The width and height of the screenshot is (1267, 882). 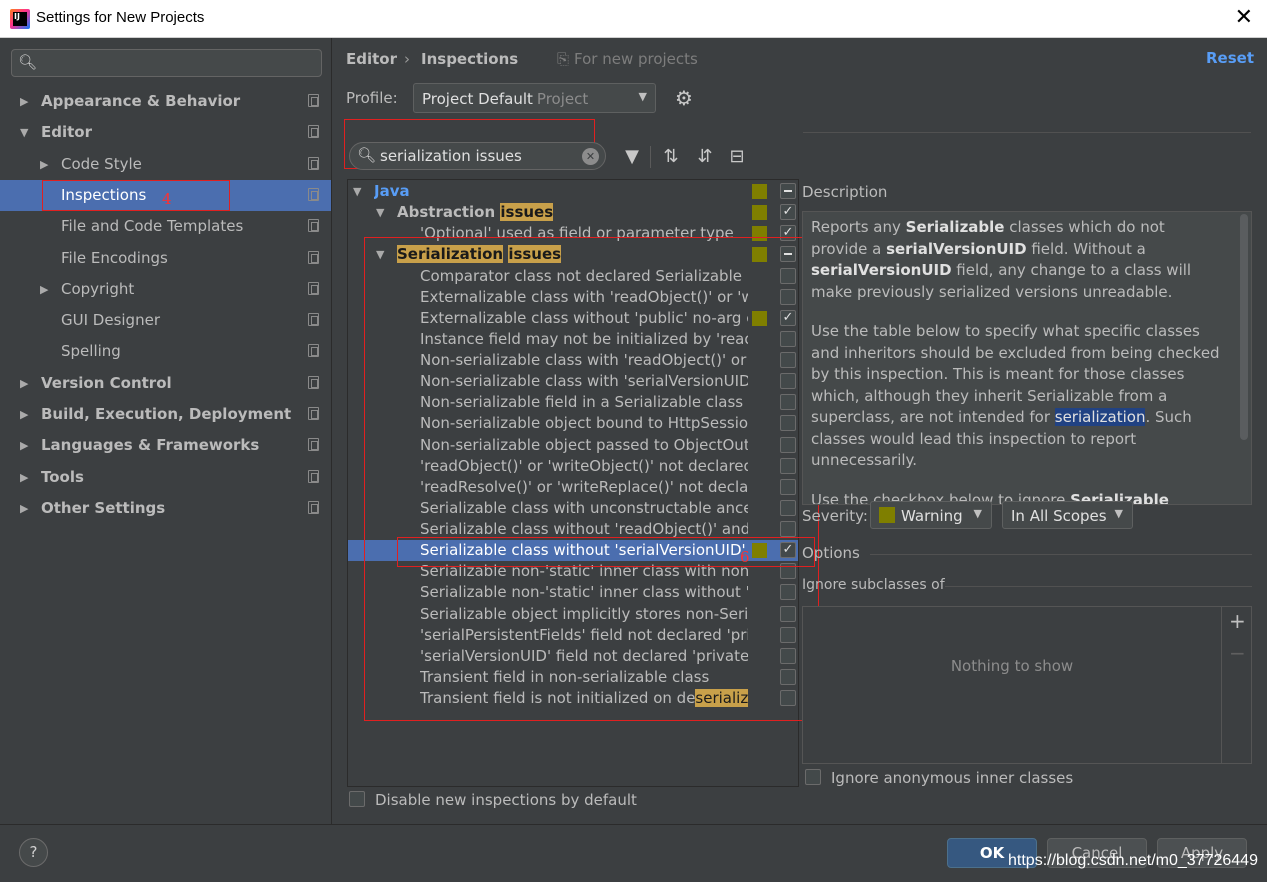 I want to click on sidebar-item-label: File and Code Templates, so click(x=152, y=226).